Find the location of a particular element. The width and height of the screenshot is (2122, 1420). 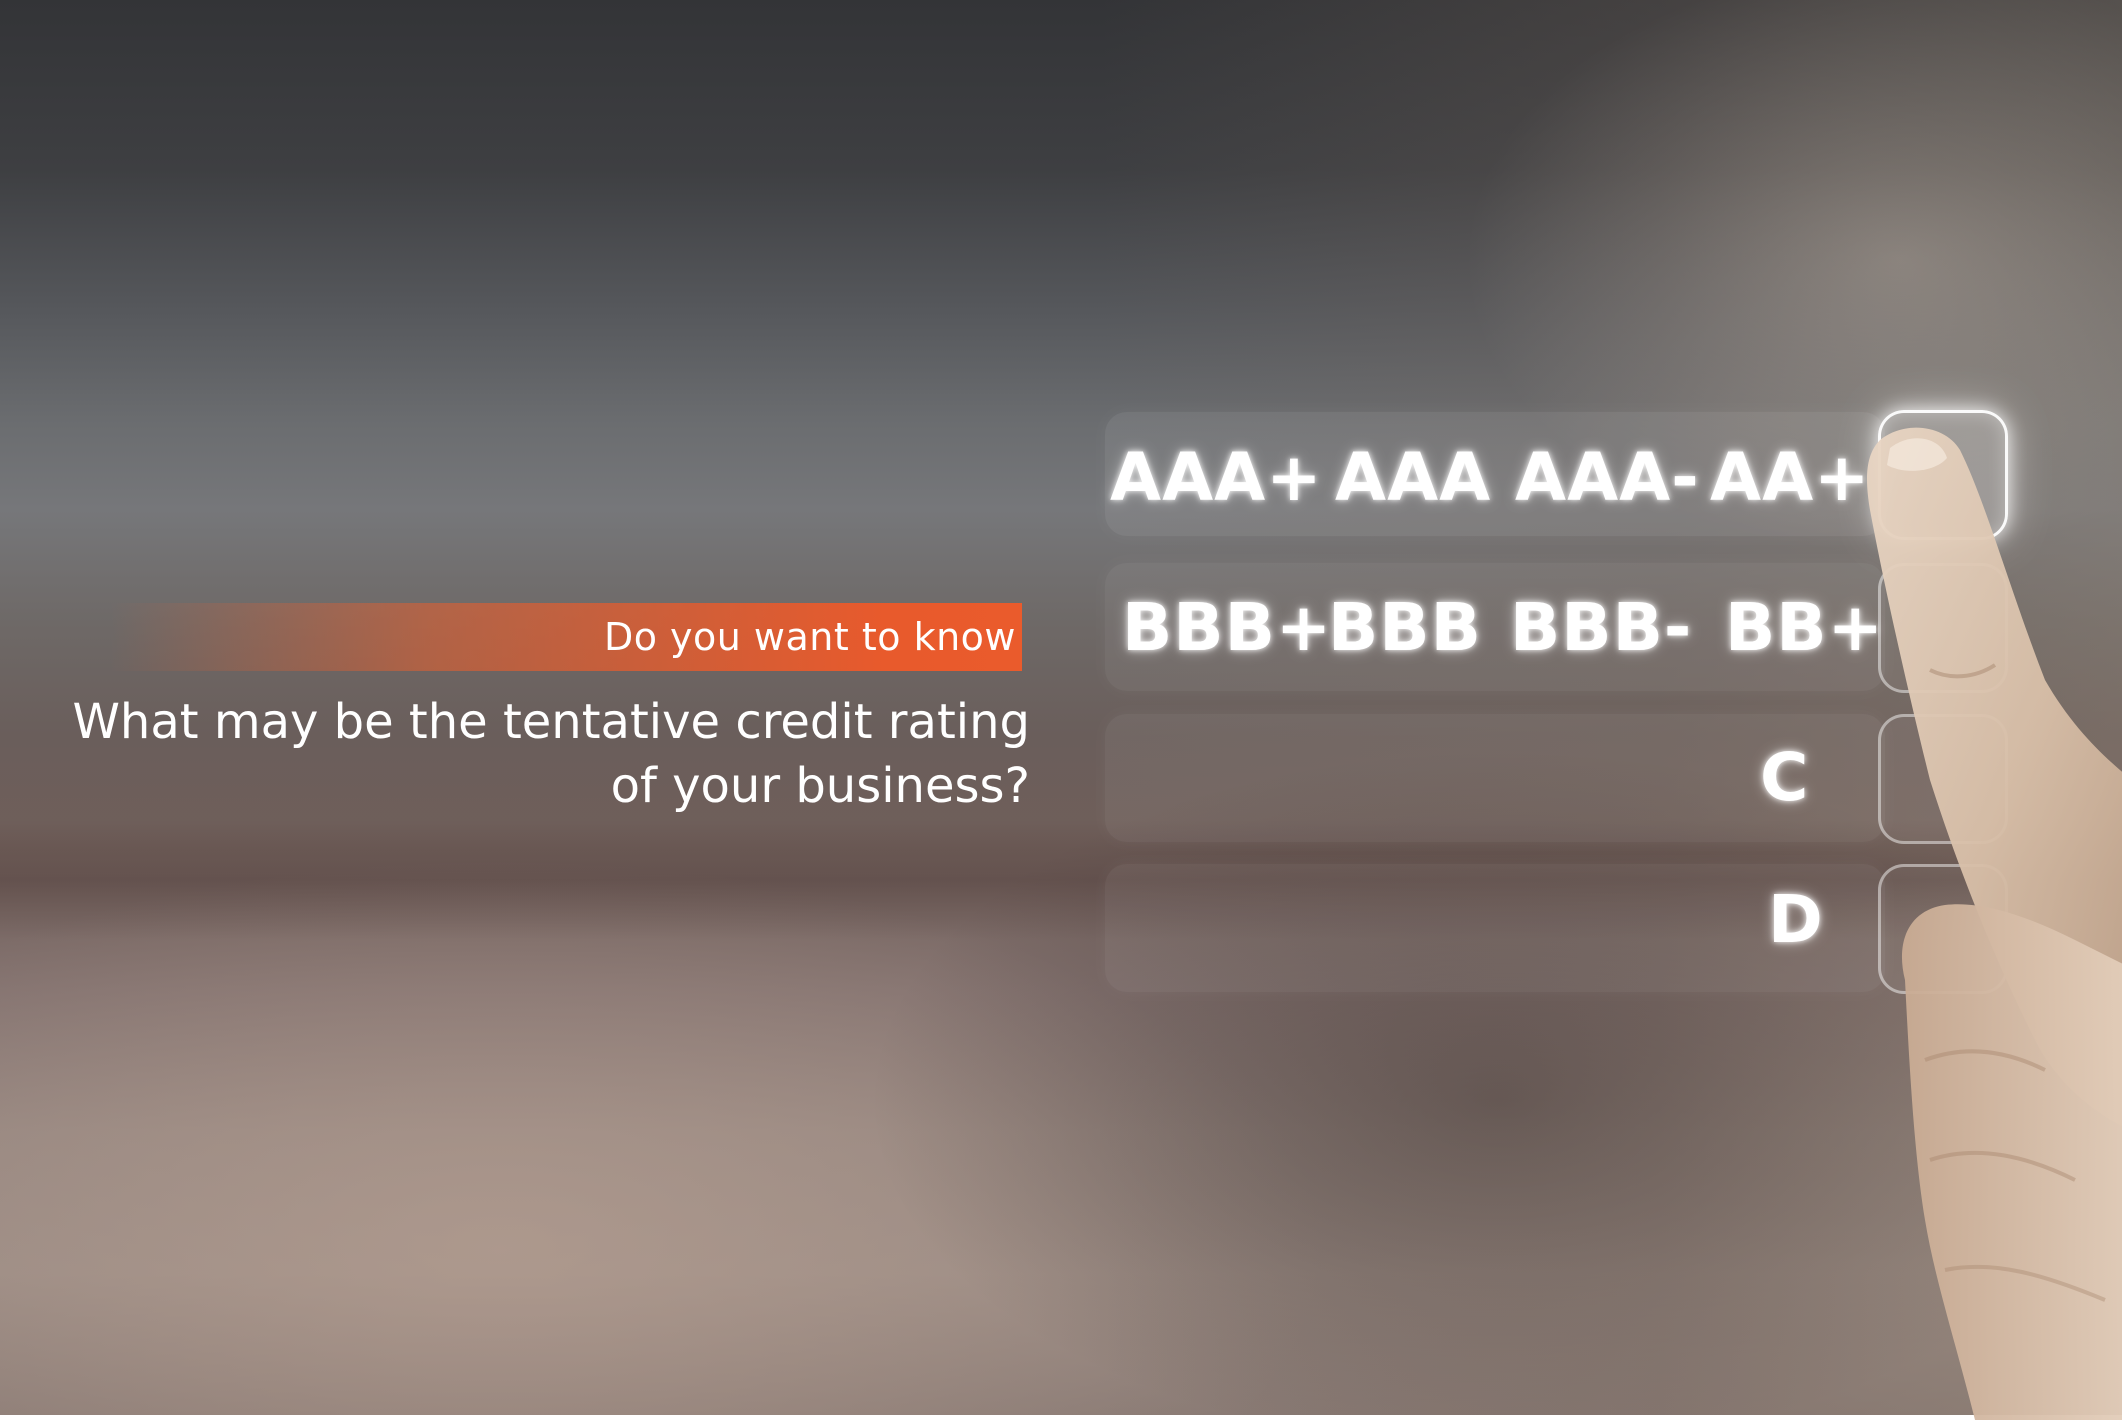

headline-banner: Do you want to know is located at coordinates (566, 637).